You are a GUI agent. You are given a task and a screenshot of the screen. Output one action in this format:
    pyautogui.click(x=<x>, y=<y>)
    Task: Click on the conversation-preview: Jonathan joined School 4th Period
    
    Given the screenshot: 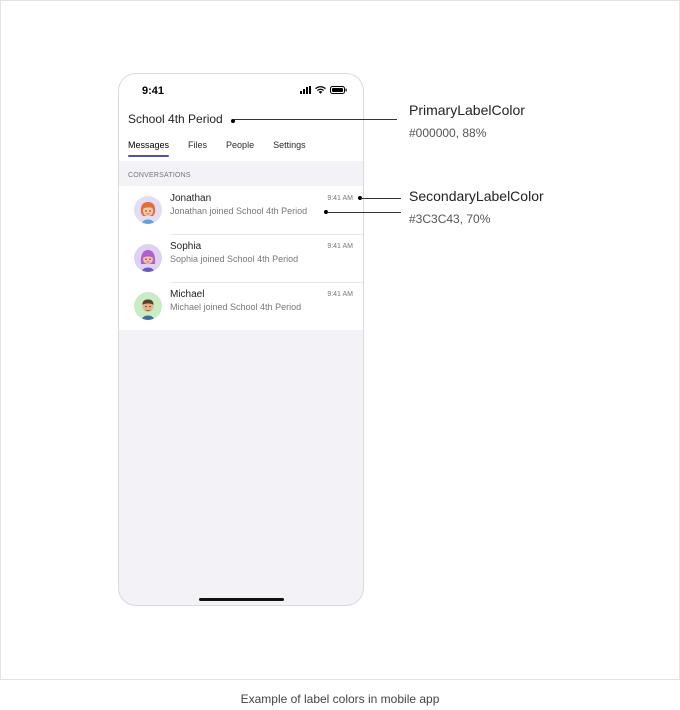 What is the action you would take?
    pyautogui.click(x=239, y=211)
    